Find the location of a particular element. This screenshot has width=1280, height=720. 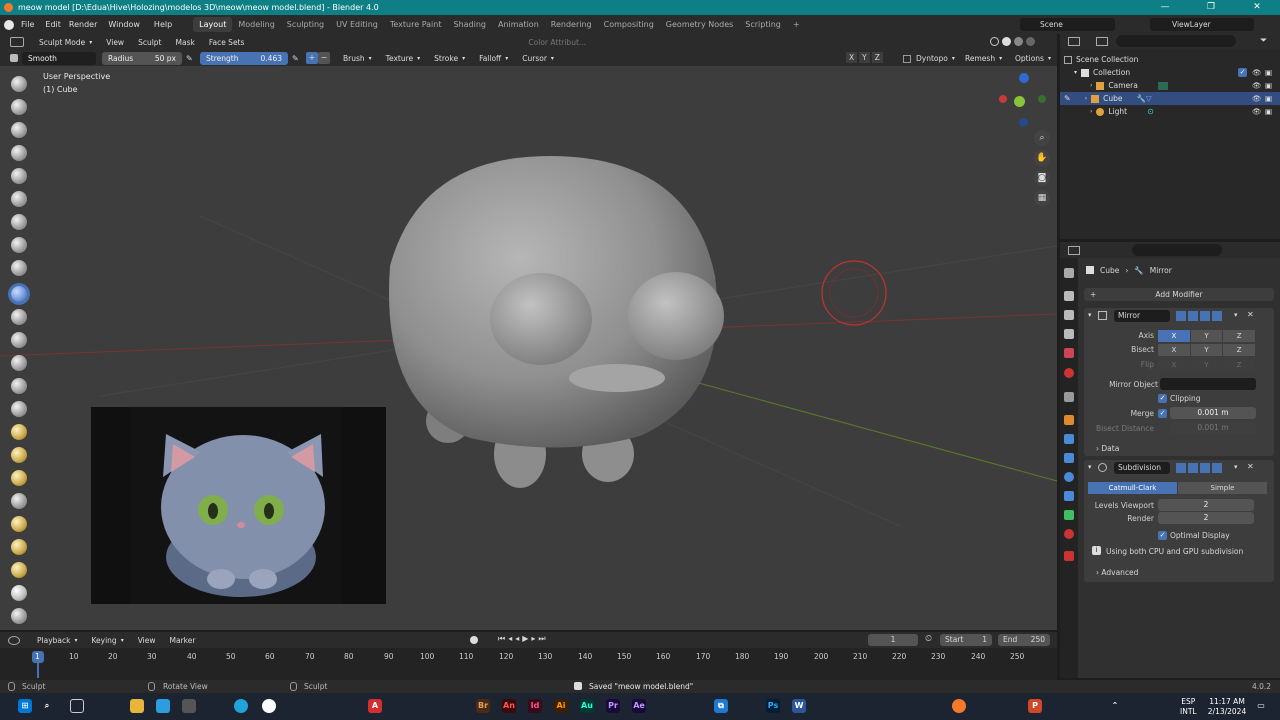

menu-render: Render is located at coordinates (83, 24).